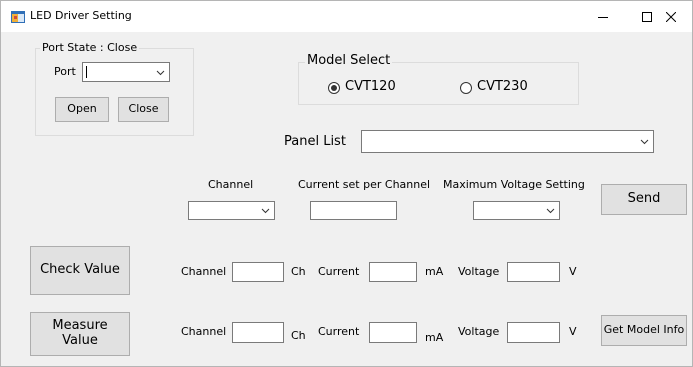  Describe the element at coordinates (81, 15) in the screenshot. I see `window-title: LED Driver Setting` at that location.